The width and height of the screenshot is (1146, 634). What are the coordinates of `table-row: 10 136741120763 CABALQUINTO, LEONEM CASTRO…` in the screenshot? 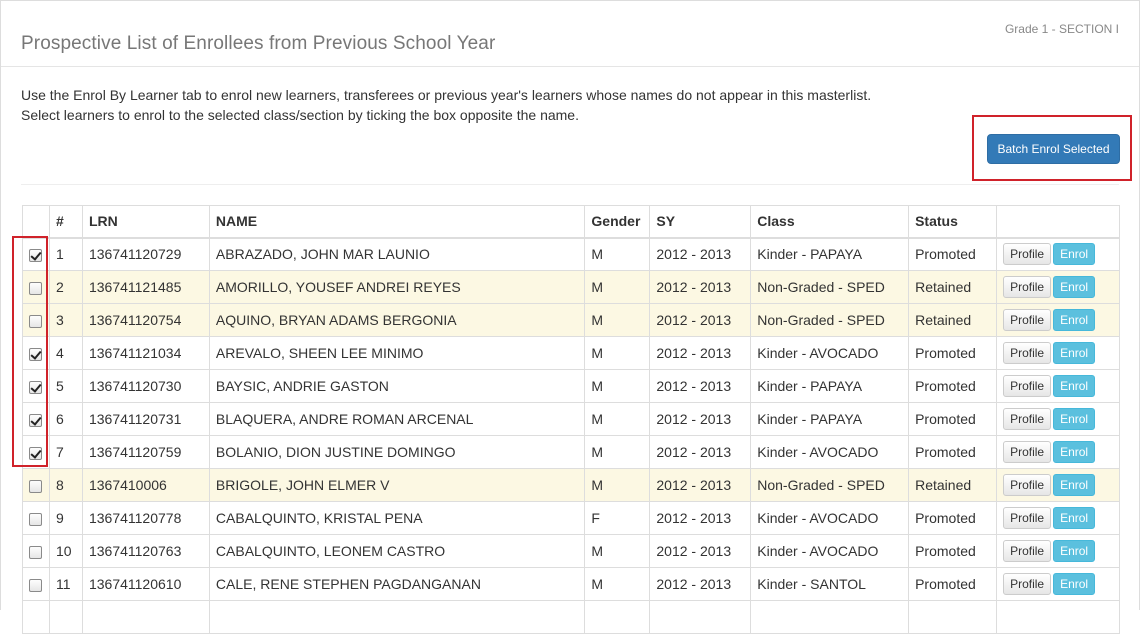 It's located at (571, 551).